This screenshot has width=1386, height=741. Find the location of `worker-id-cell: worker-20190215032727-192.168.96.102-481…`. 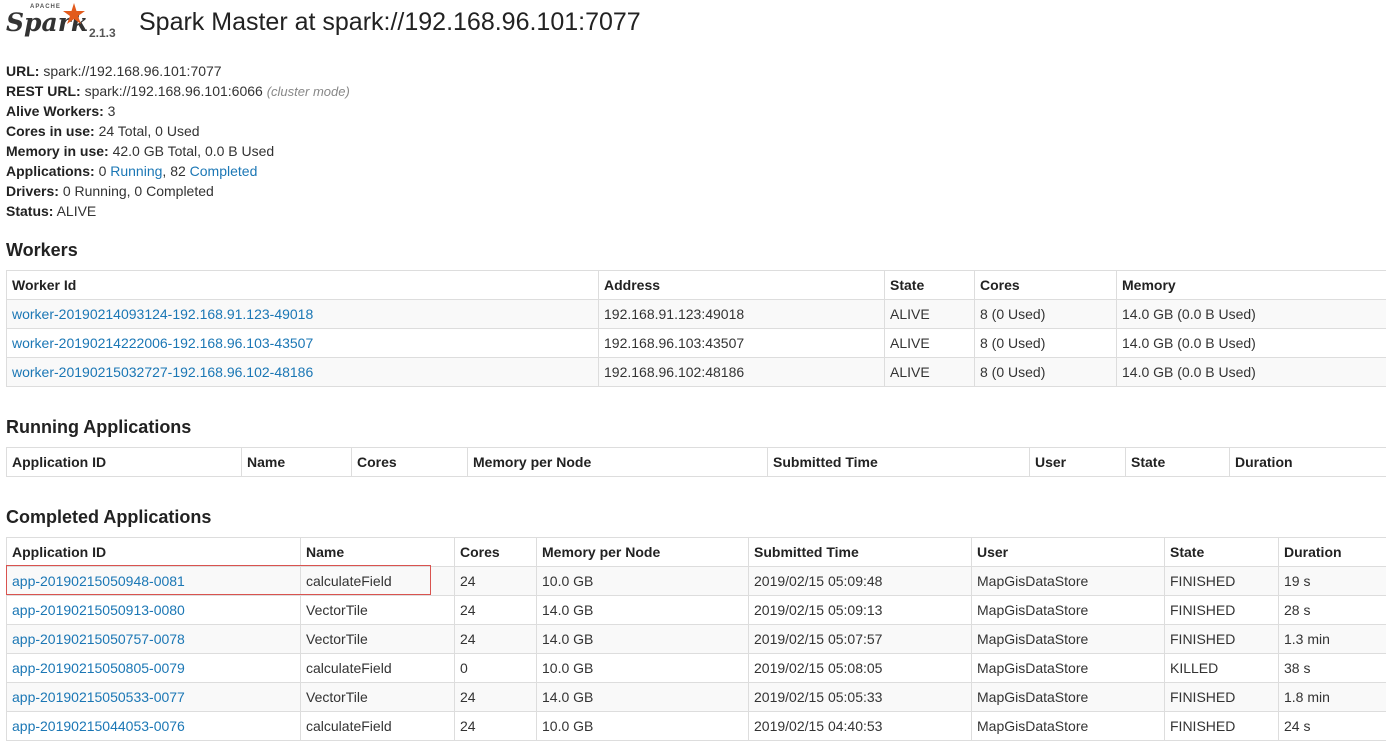

worker-id-cell: worker-20190215032727-192.168.96.102-481… is located at coordinates (303, 372).